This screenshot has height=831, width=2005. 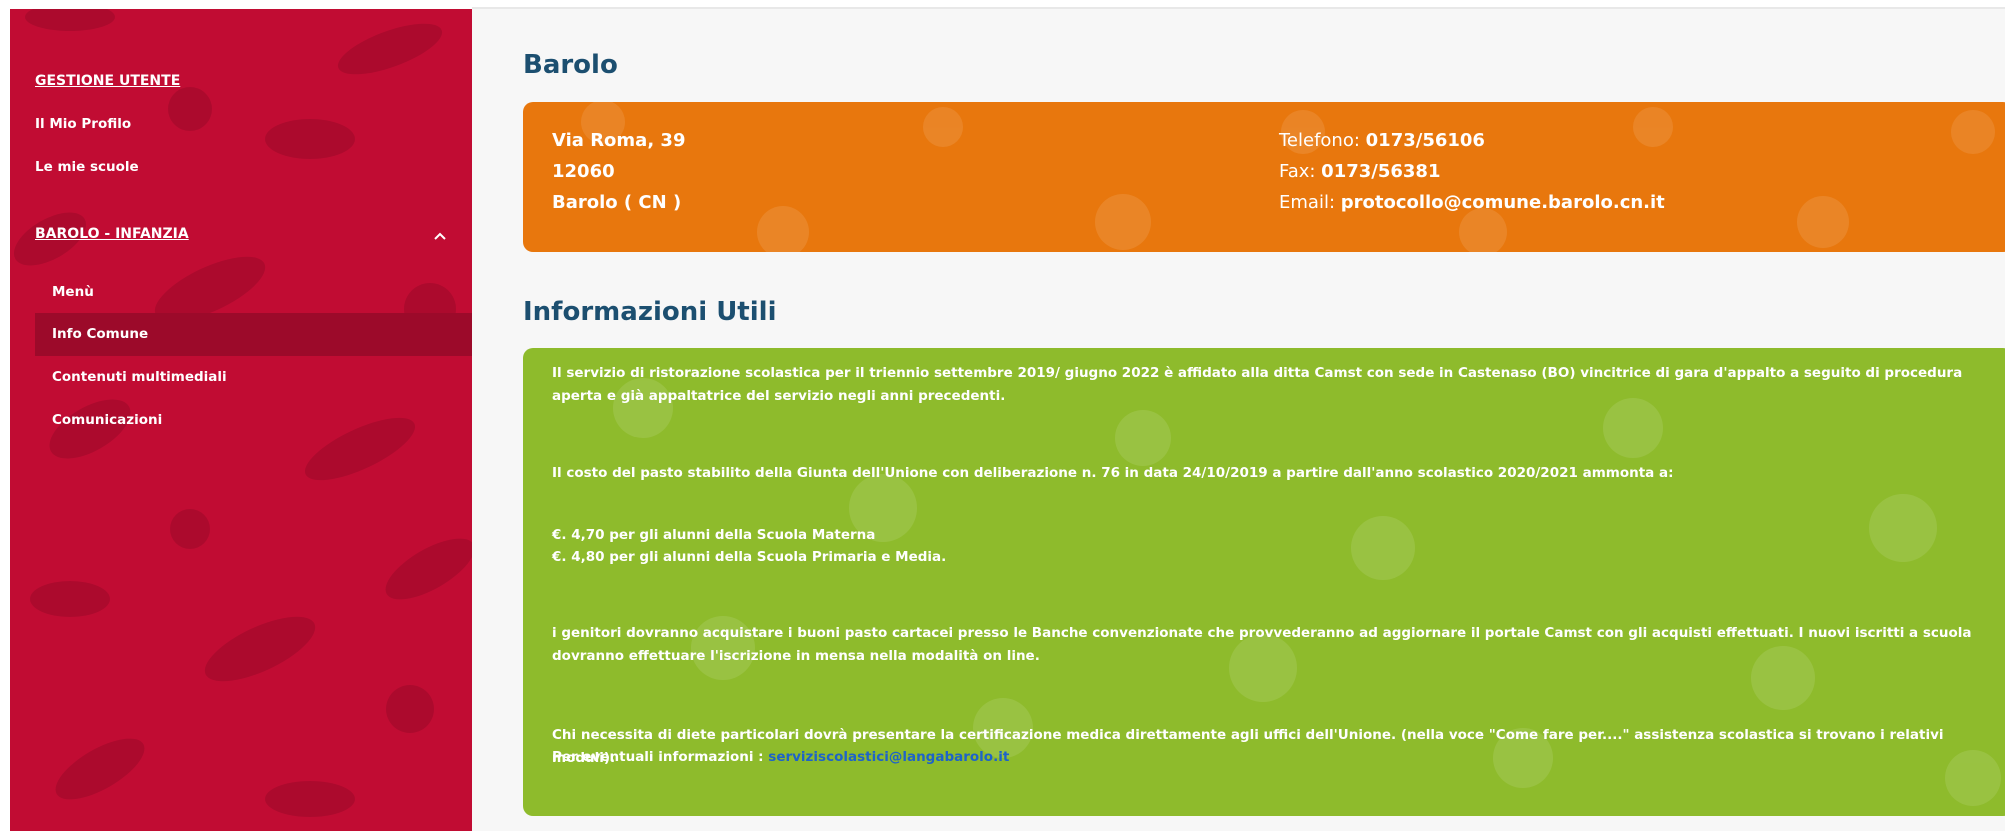 I want to click on sidebar-item-menu: Menù, so click(x=241, y=292).